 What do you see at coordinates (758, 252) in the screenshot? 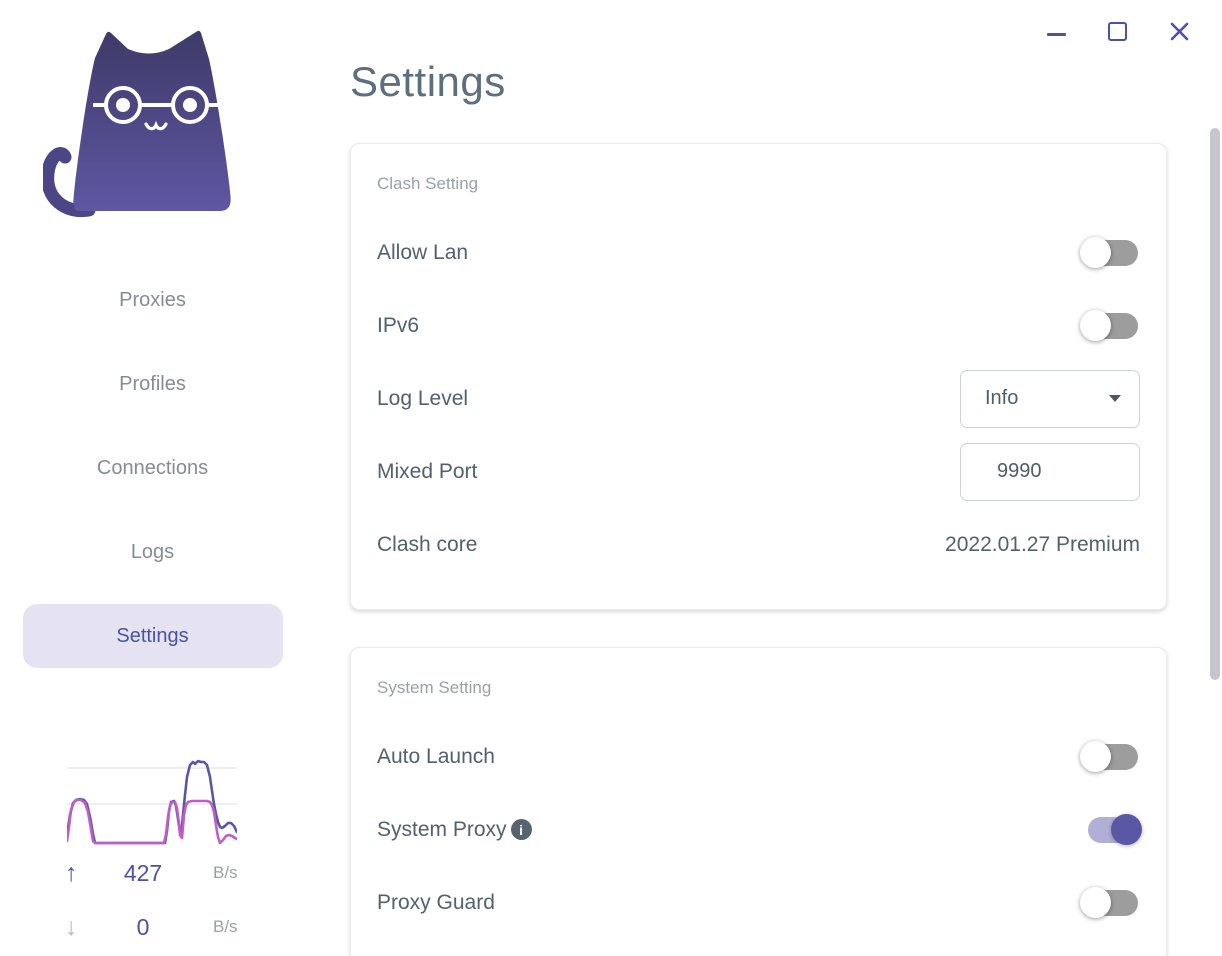
I see `row-allow-lan: Allow Lan` at bounding box center [758, 252].